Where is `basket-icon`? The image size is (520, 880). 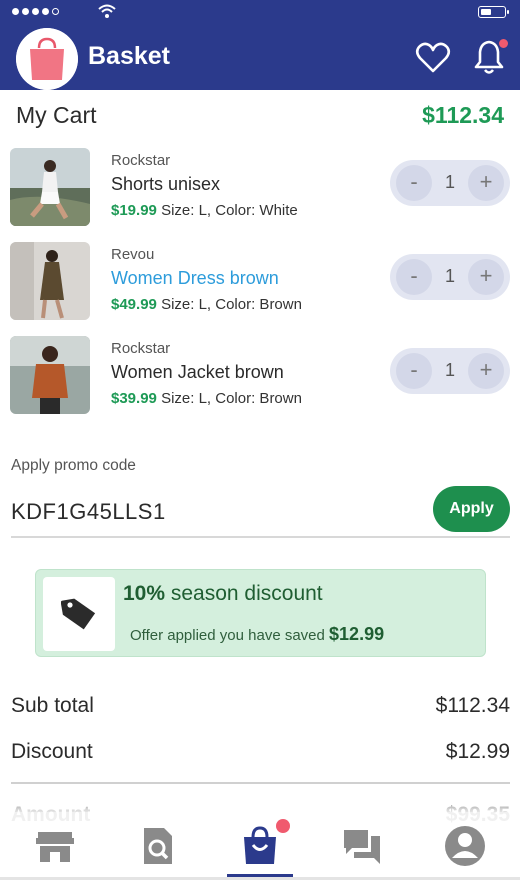 basket-icon is located at coordinates (260, 845).